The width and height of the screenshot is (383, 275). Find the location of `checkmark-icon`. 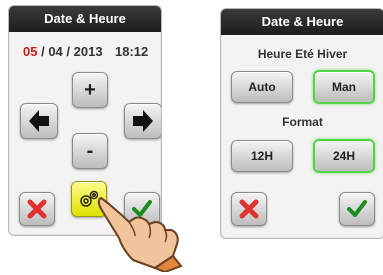

checkmark-icon is located at coordinates (357, 208).